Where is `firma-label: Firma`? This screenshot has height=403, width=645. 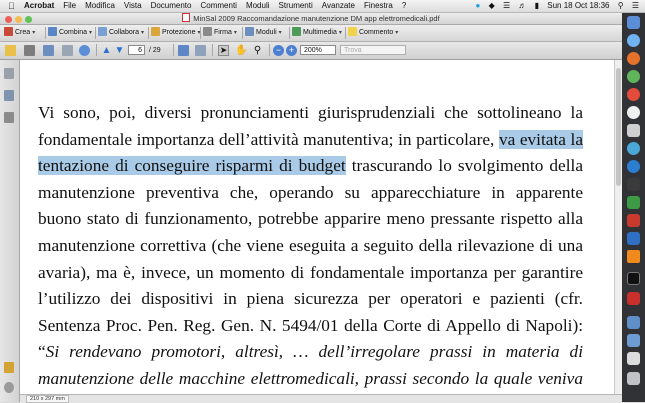
firma-label: Firma is located at coordinates (223, 32).